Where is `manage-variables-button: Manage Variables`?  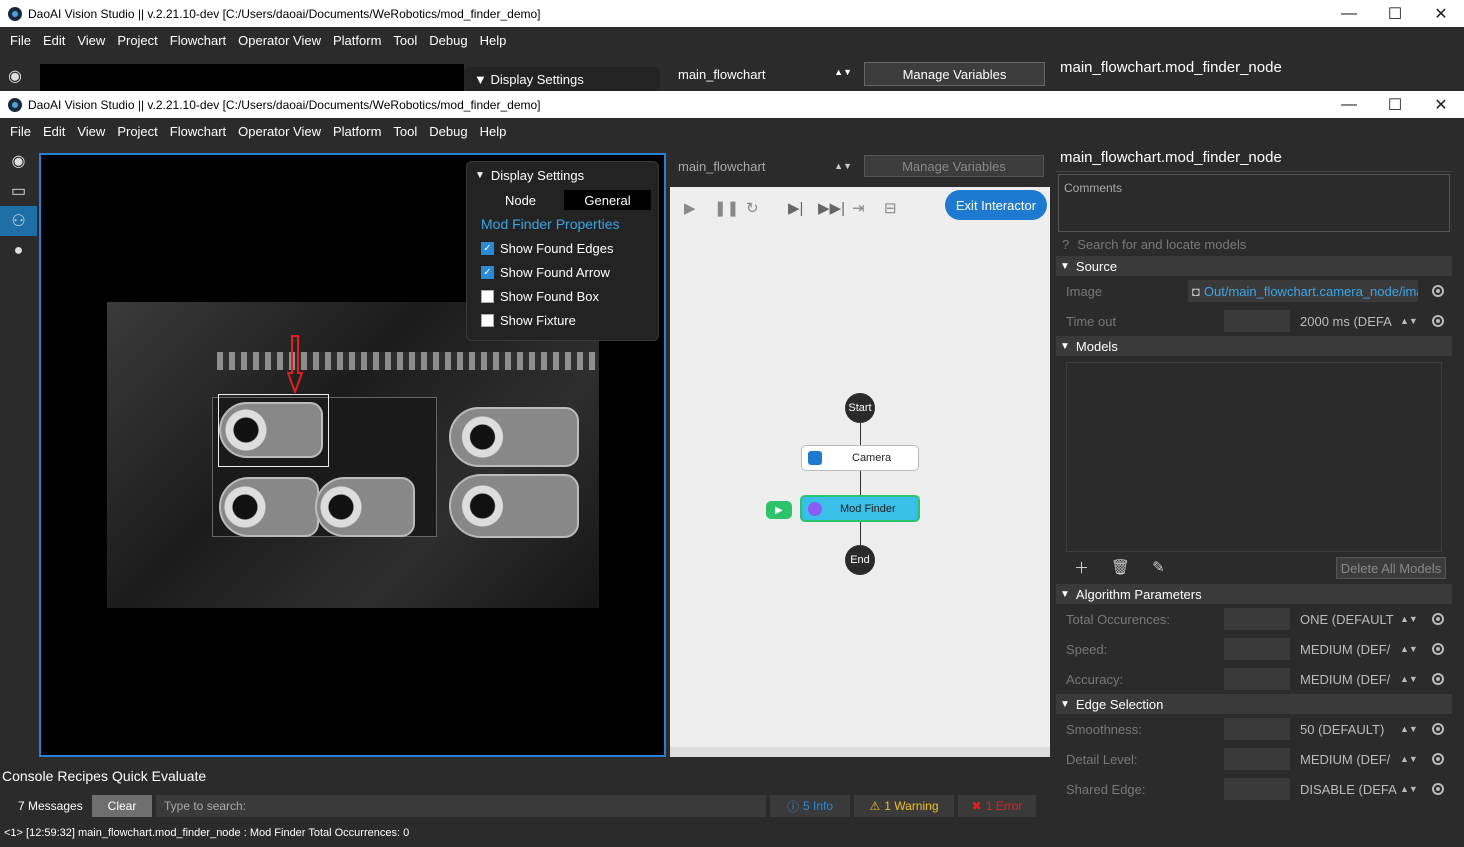
manage-variables-button: Manage Variables is located at coordinates (954, 166).